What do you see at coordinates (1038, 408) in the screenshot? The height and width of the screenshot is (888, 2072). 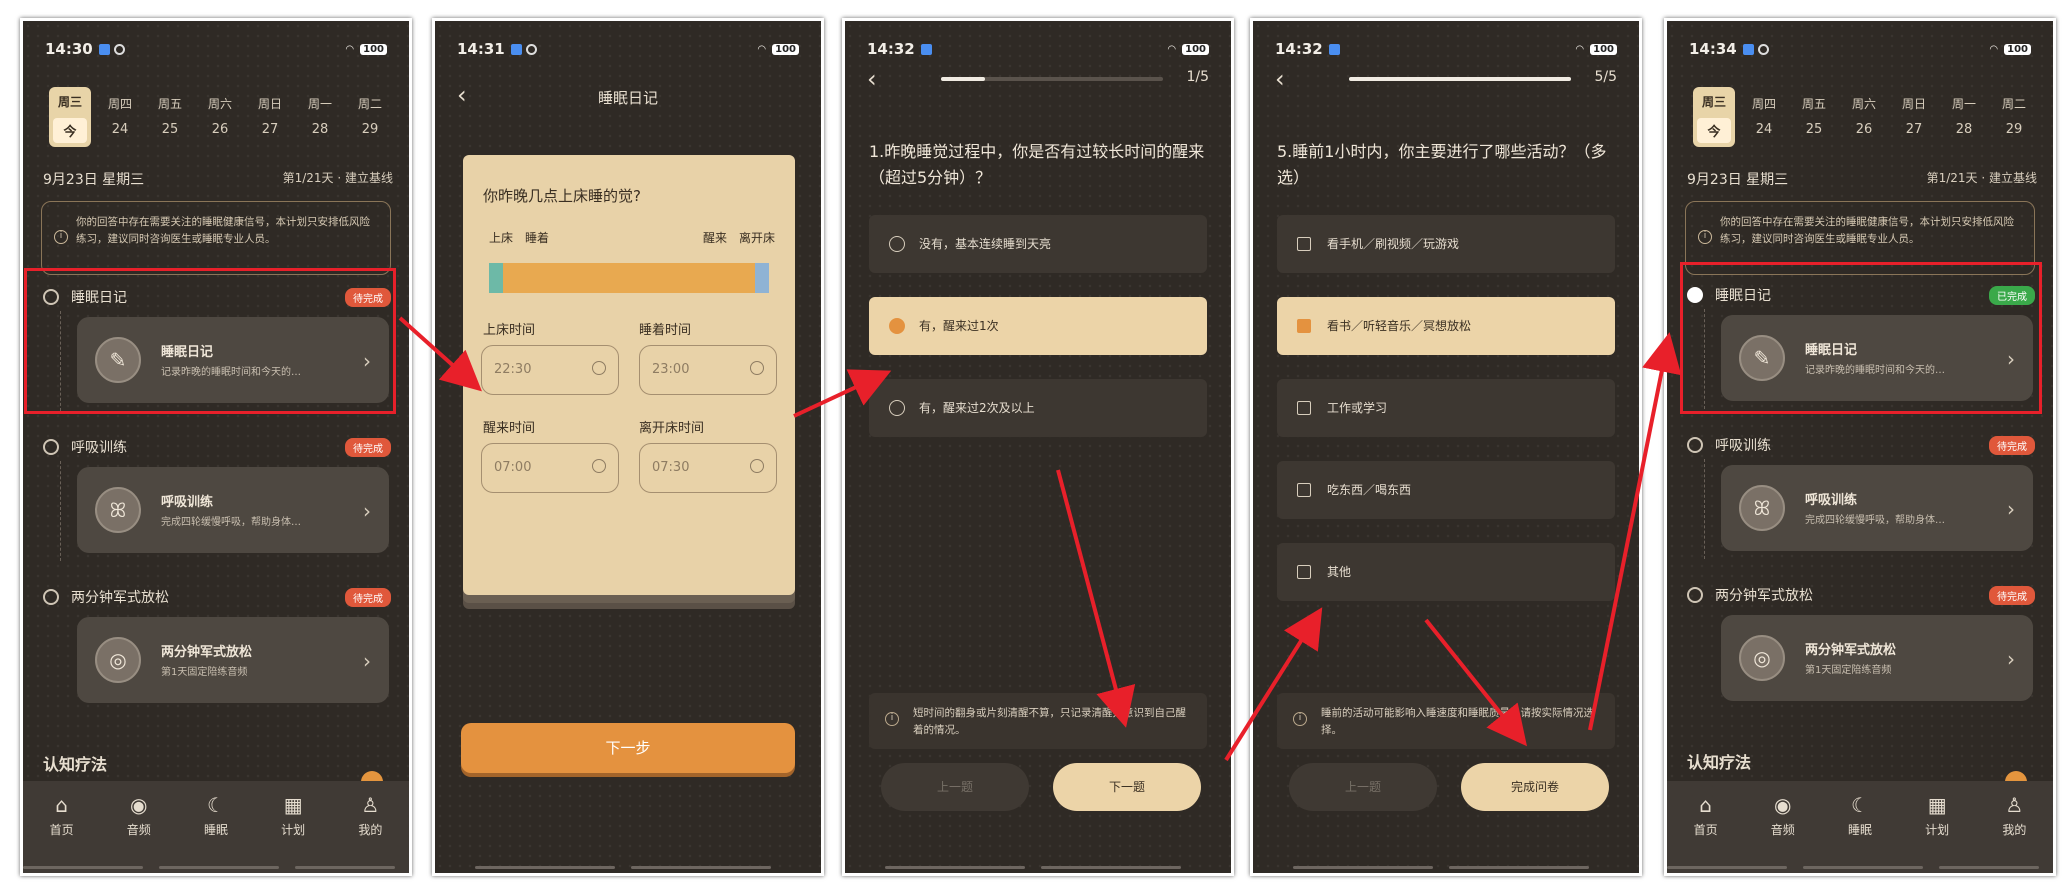 I see `option: 有，醒来过2次及以上` at bounding box center [1038, 408].